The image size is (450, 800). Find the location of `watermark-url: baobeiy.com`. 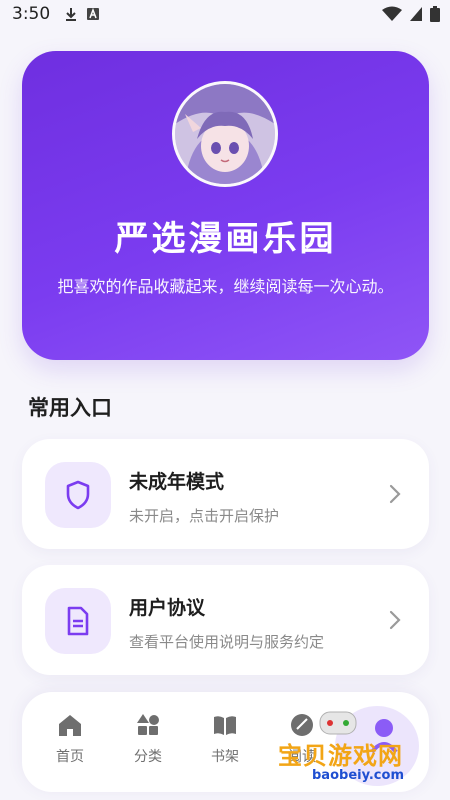

watermark-url: baobeiy.com is located at coordinates (358, 775).